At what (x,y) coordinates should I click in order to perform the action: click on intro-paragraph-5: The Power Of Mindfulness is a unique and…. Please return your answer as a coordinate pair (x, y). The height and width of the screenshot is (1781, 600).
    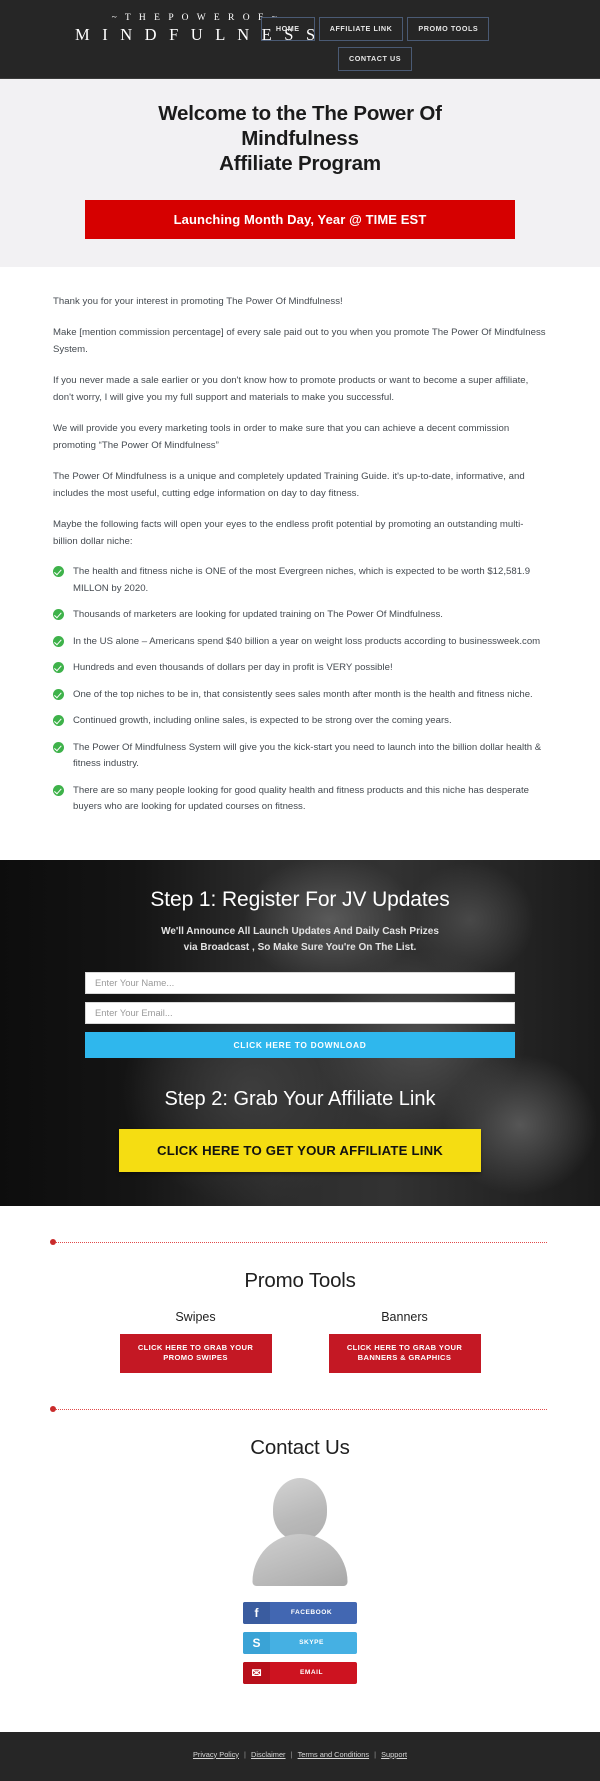
    Looking at the image, I should click on (289, 485).